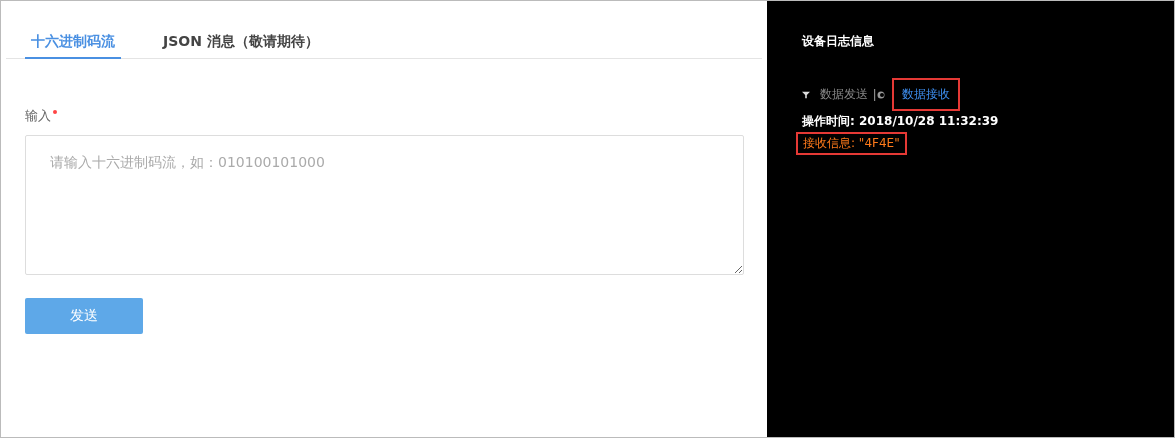  Describe the element at coordinates (844, 94) in the screenshot. I see `filter-link: 数据发送` at that location.